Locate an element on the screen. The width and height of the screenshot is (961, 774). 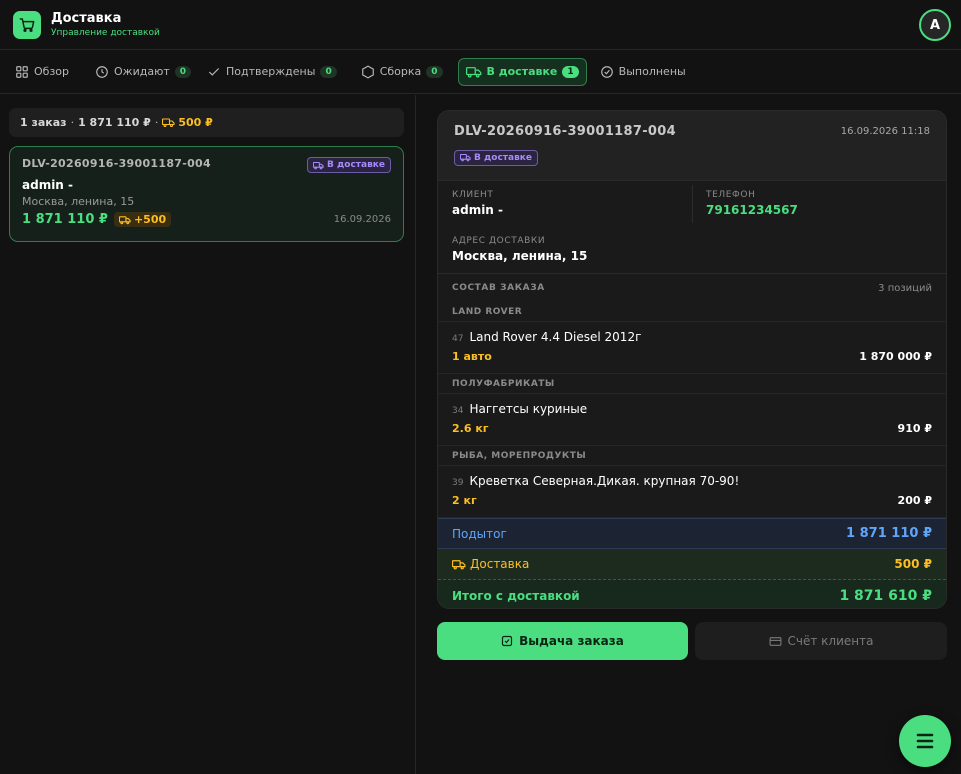
grid-icon is located at coordinates (22, 71).